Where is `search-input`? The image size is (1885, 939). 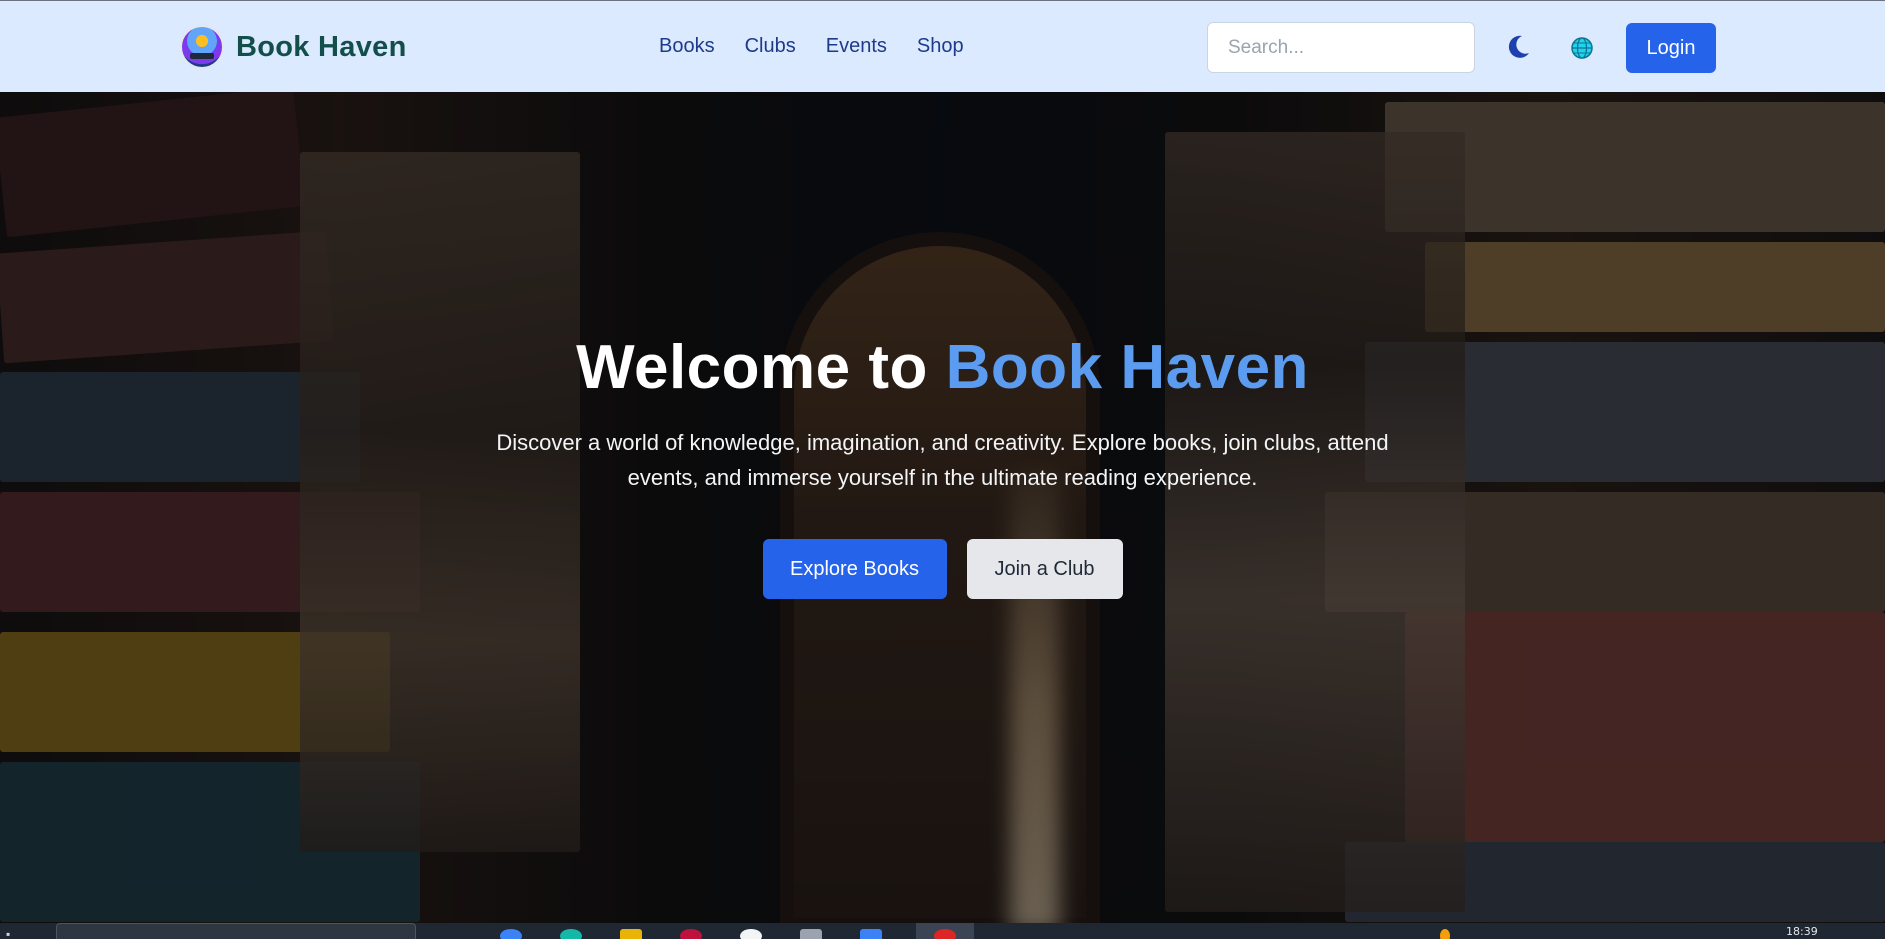
search-input is located at coordinates (1341, 47).